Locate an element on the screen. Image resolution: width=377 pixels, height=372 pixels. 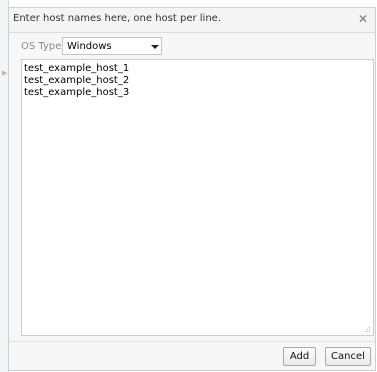
footer-divider is located at coordinates (192, 341).